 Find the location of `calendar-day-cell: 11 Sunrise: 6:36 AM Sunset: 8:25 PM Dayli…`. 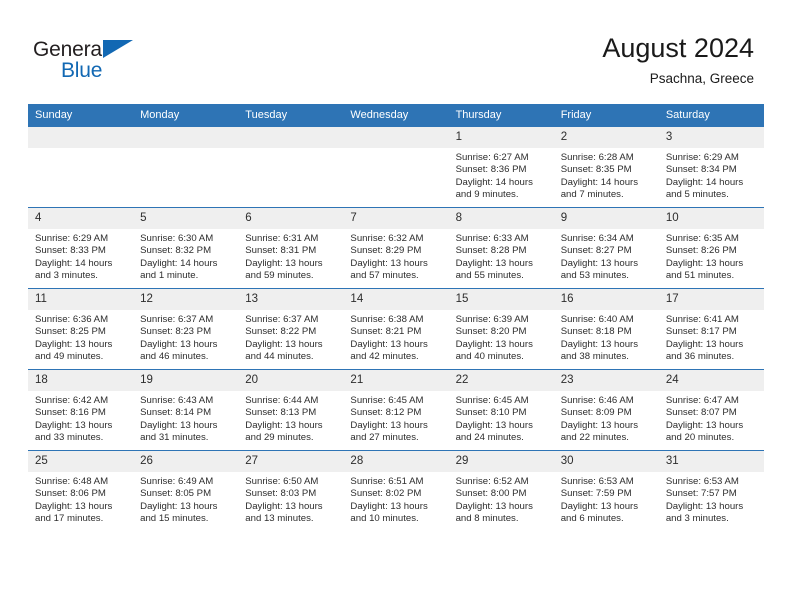

calendar-day-cell: 11 Sunrise: 6:36 AM Sunset: 8:25 PM Dayli… is located at coordinates (81, 329).